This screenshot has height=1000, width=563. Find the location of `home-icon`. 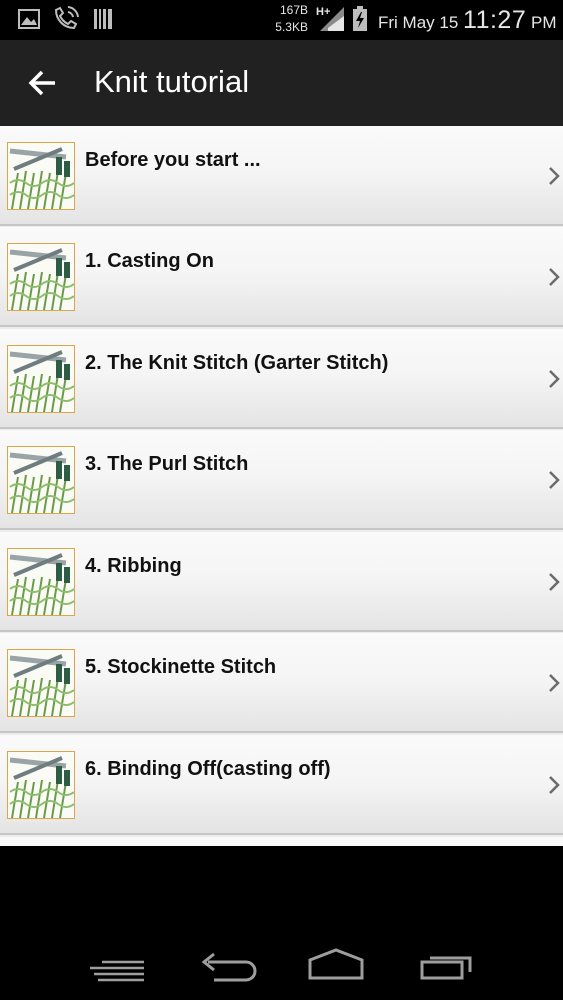

home-icon is located at coordinates (336, 964).